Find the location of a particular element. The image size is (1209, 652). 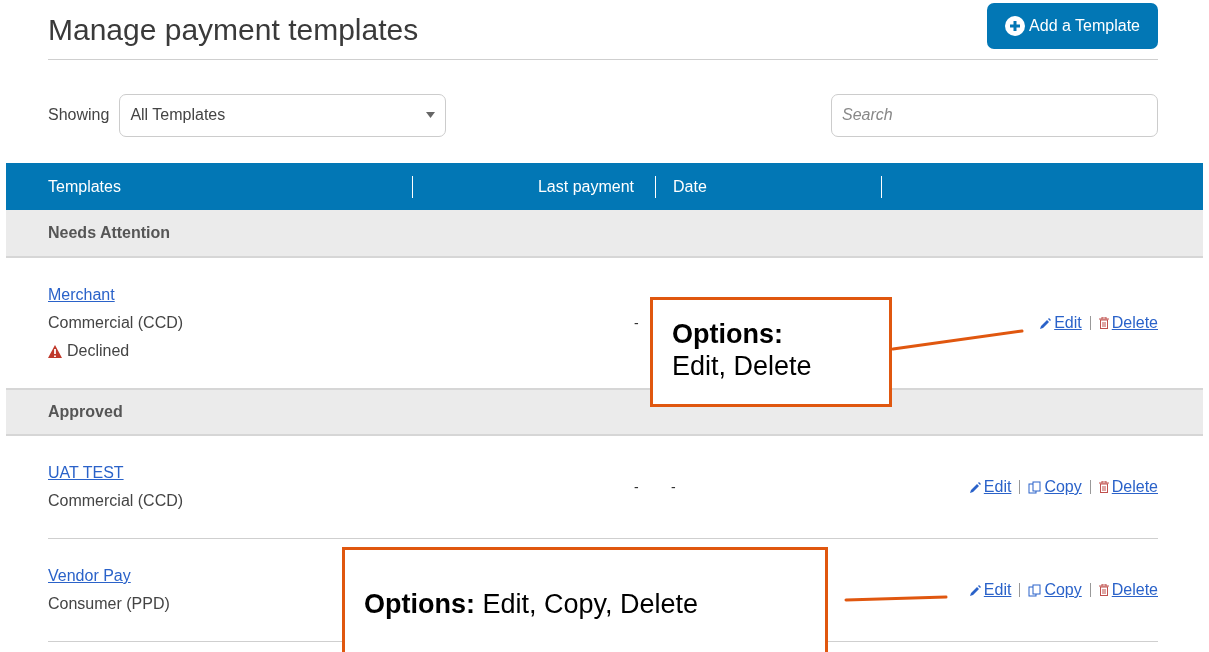

showing-label: Showing is located at coordinates (79, 115).